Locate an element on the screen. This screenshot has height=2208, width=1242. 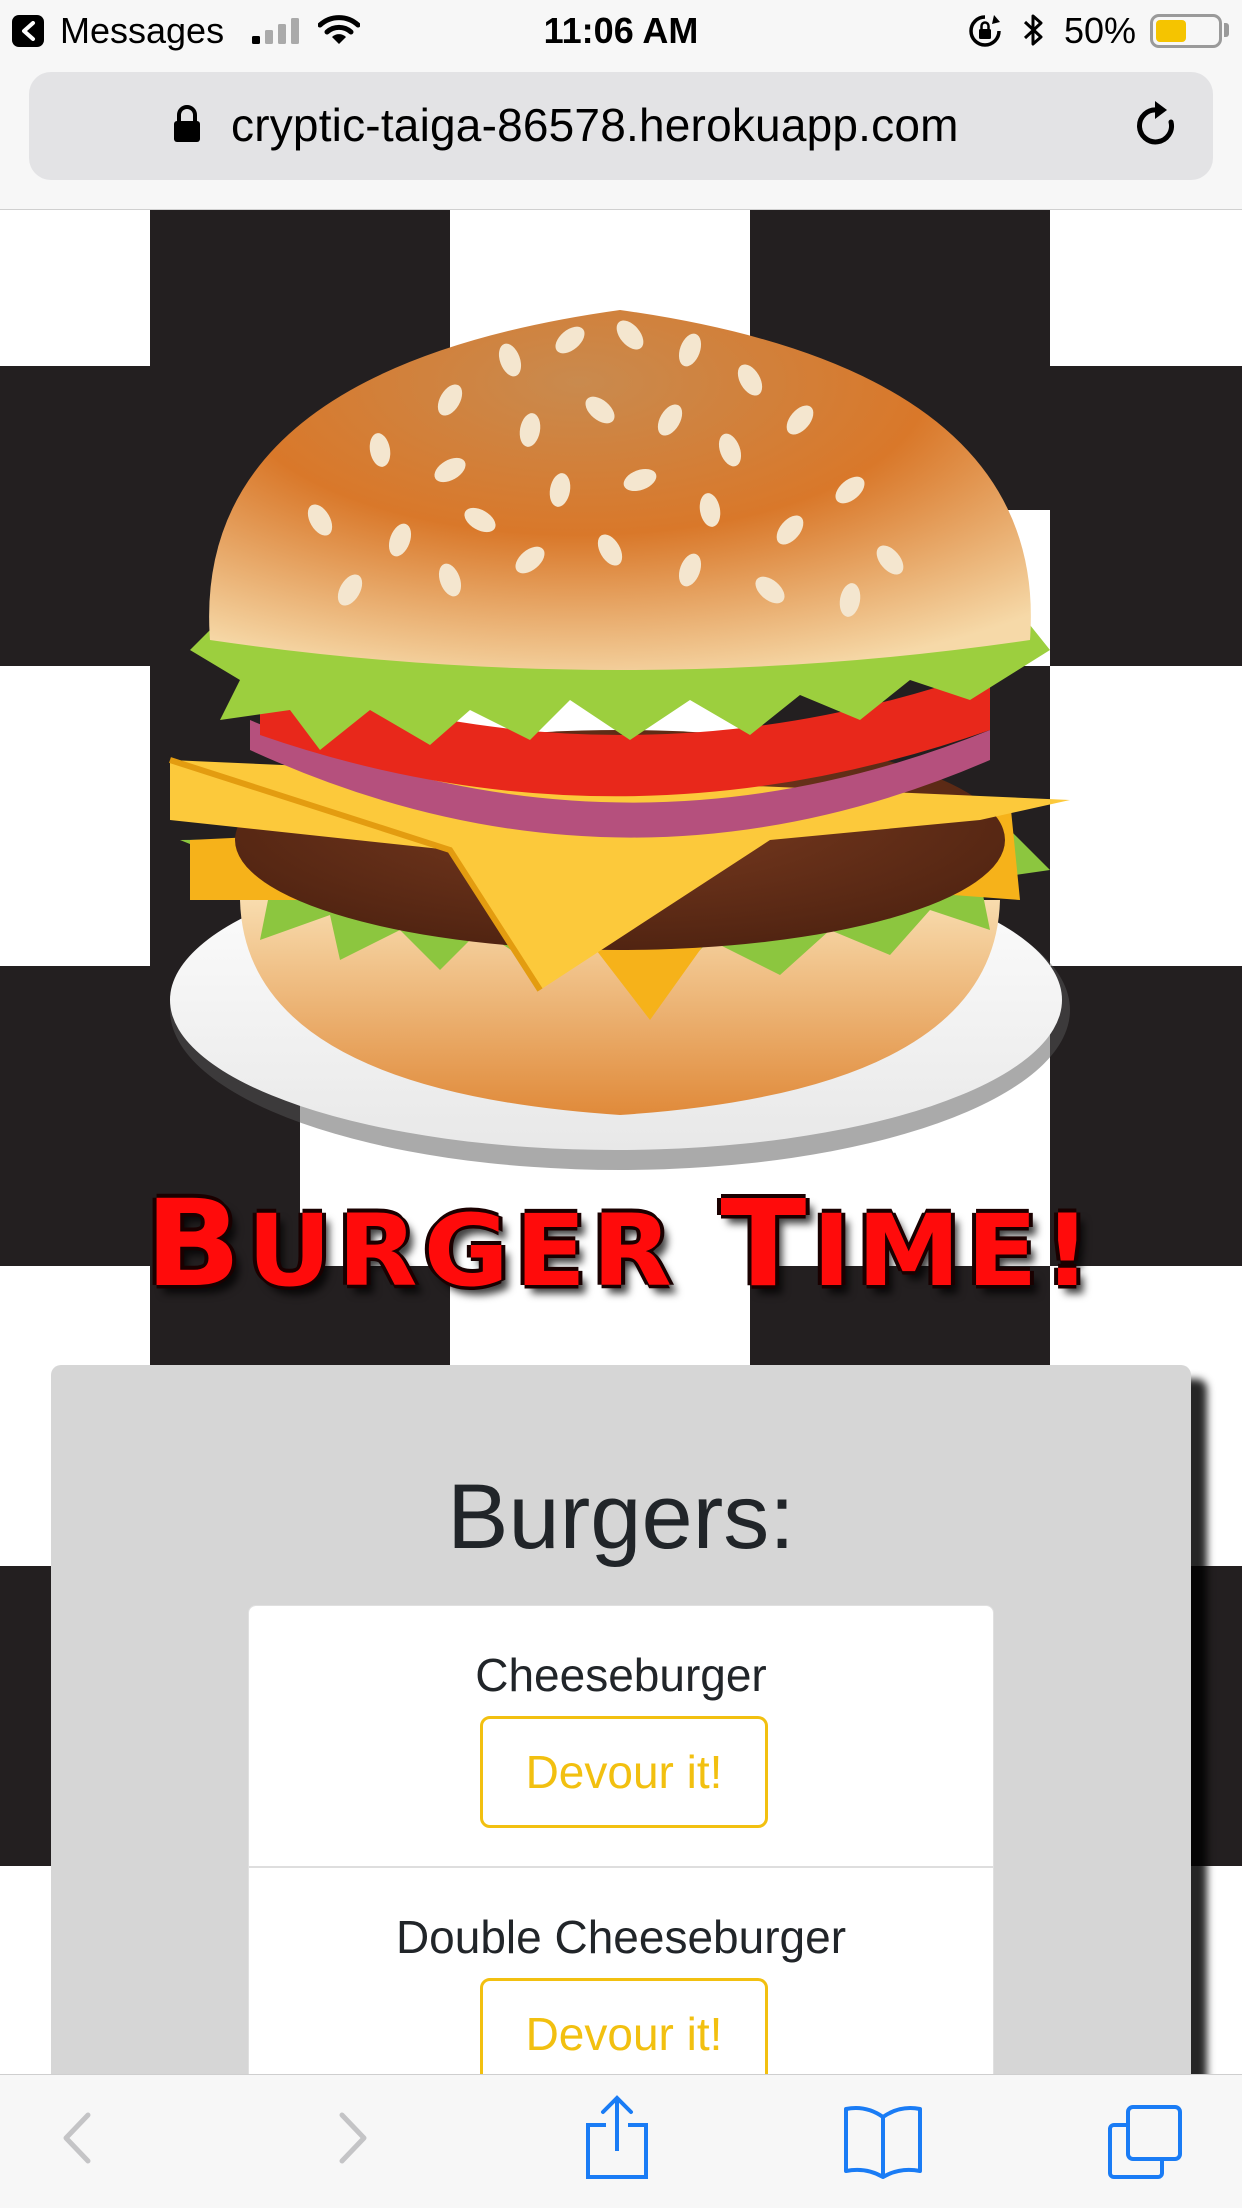
list-item: Cheeseburger Devour it! is located at coordinates (621, 1737).